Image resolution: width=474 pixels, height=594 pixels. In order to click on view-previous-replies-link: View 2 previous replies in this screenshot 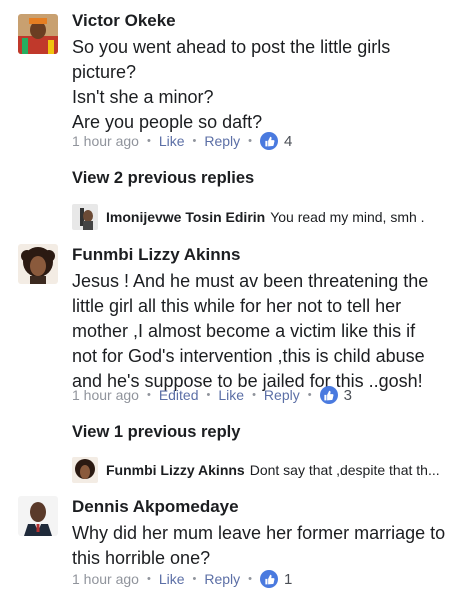, I will do `click(163, 178)`.